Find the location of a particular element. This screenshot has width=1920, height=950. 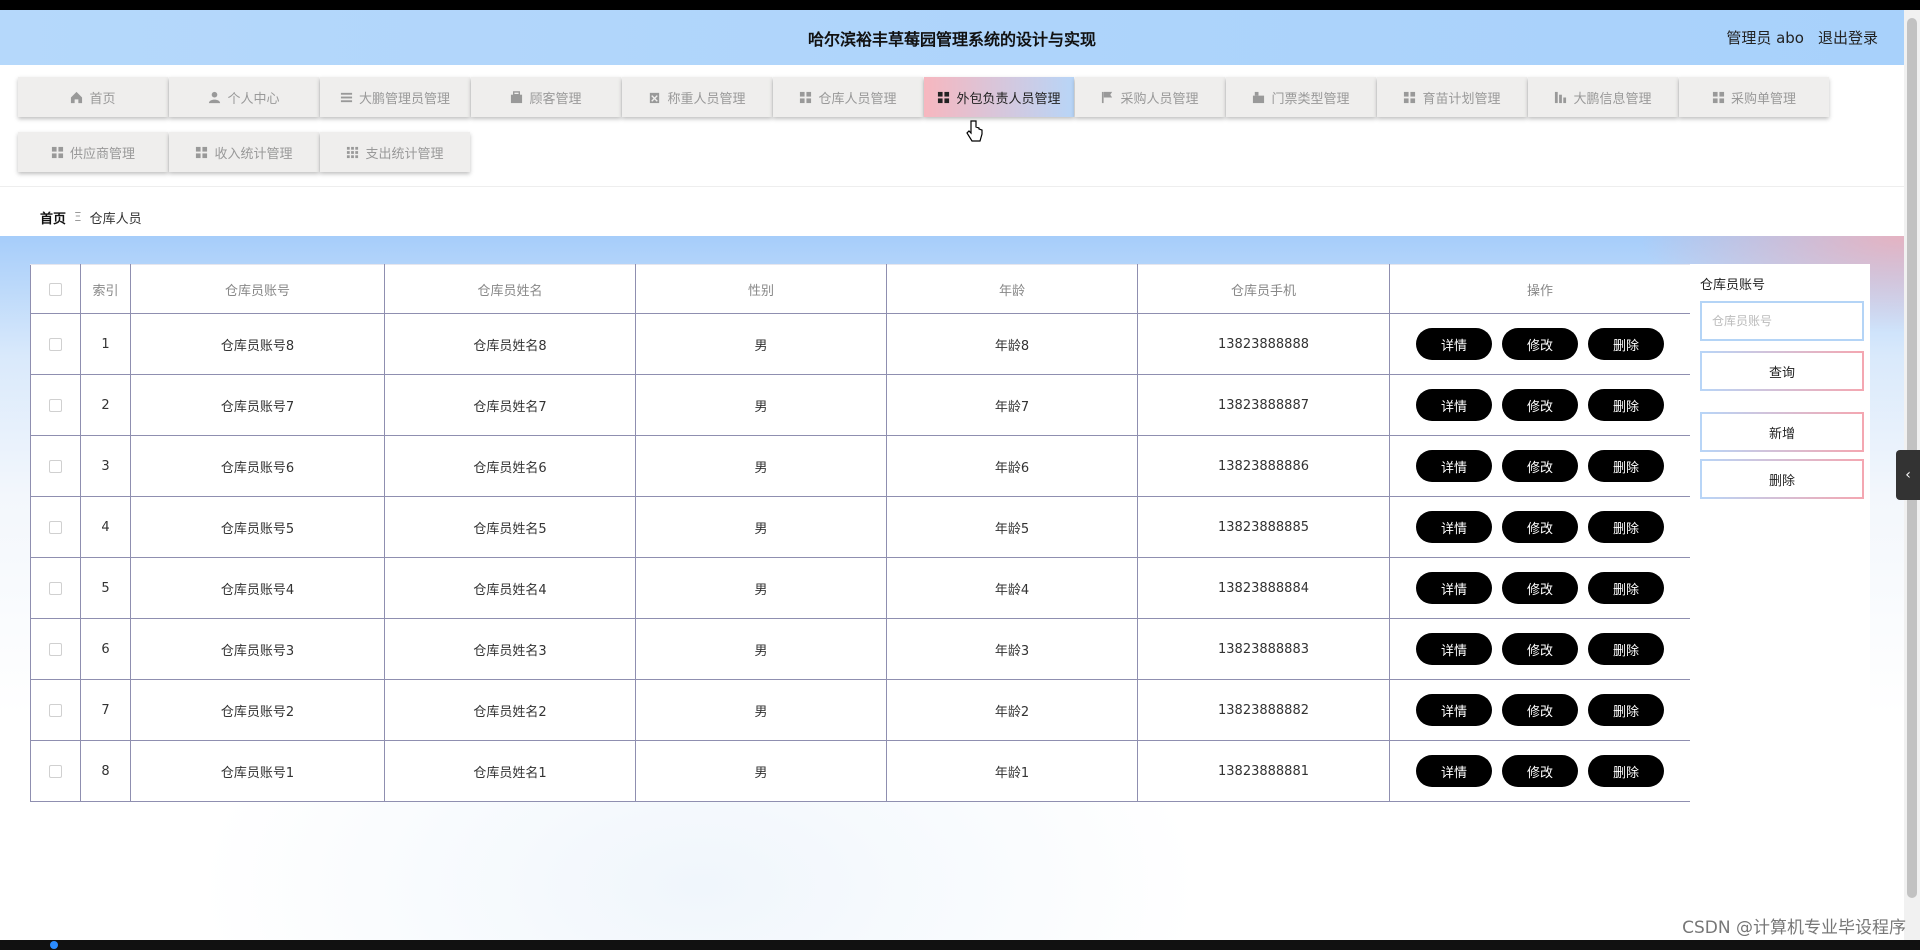

nav-item-0: 首页 is located at coordinates (93, 97).